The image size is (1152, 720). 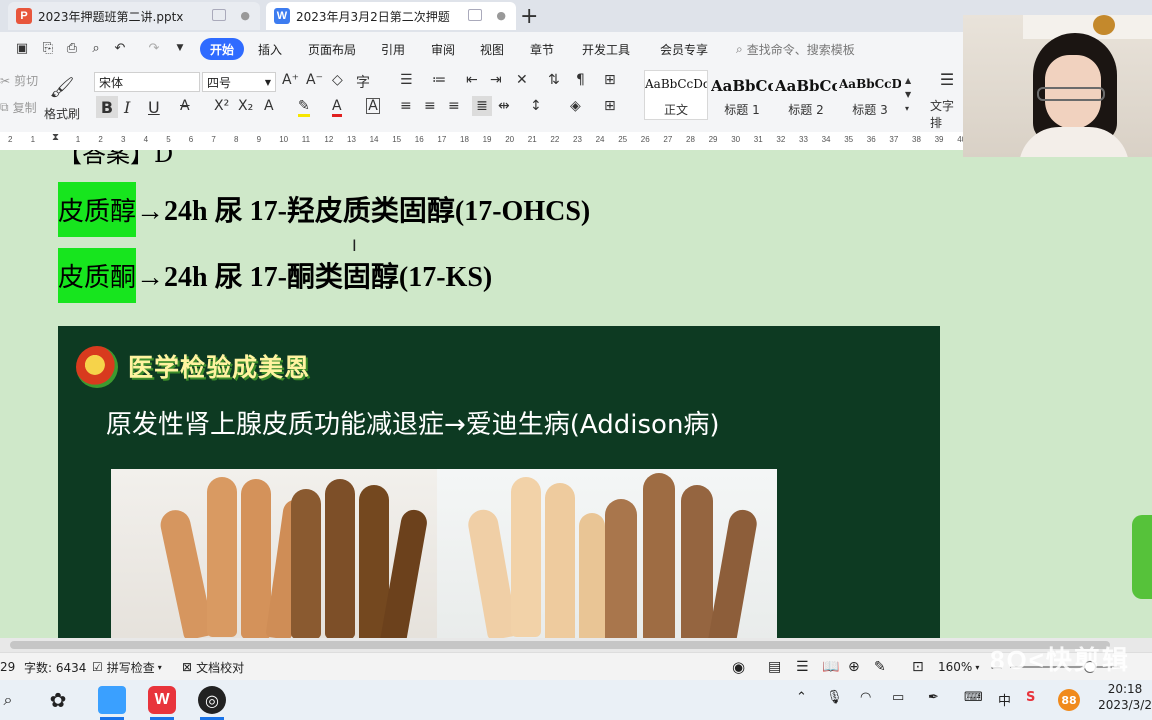 I want to click on font-name-select: 宋体, so click(x=147, y=82).